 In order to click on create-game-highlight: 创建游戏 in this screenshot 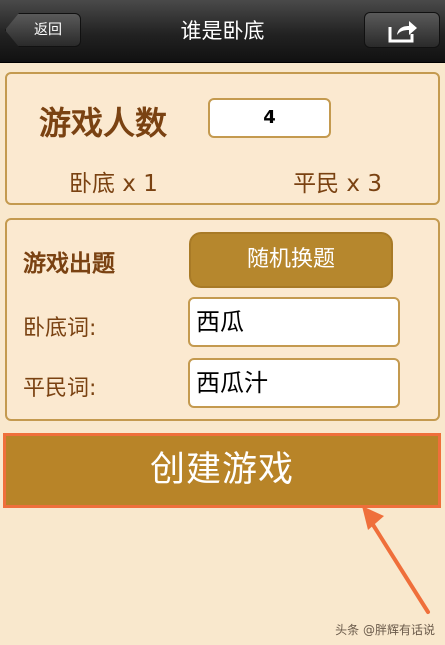, I will do `click(222, 470)`.